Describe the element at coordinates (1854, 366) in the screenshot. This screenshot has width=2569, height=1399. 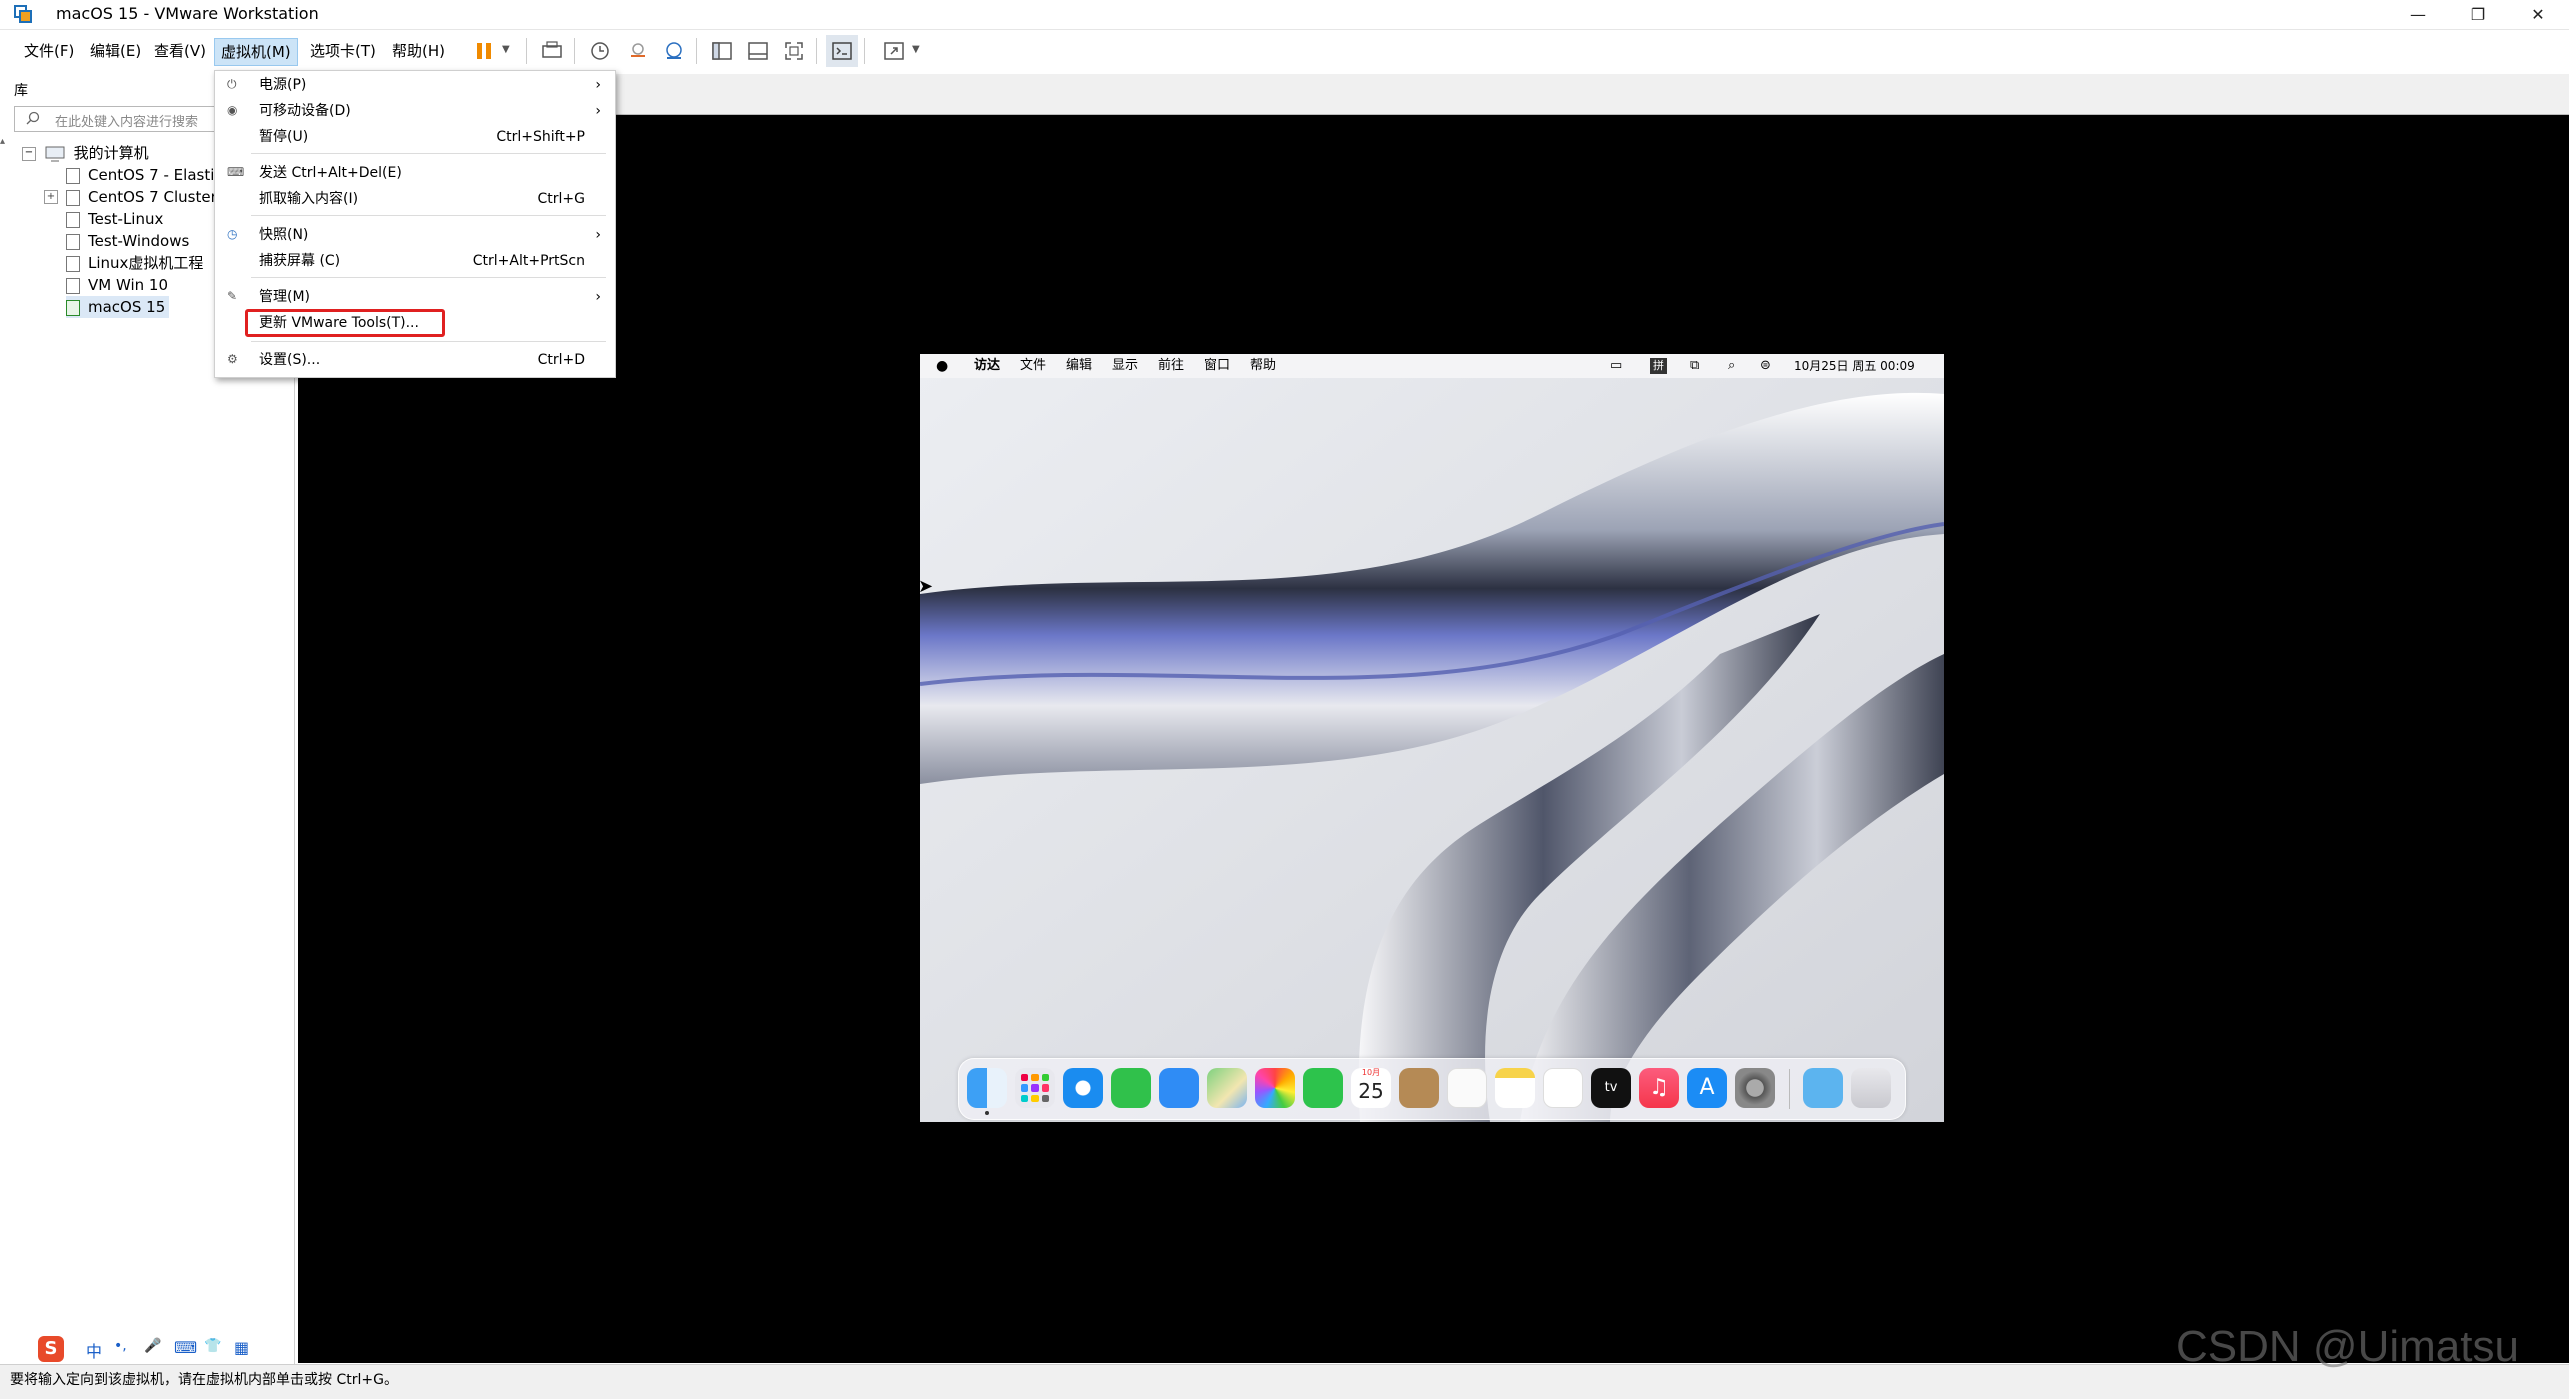
I see `guest-clock: 10月25日 周五 00:09` at that location.